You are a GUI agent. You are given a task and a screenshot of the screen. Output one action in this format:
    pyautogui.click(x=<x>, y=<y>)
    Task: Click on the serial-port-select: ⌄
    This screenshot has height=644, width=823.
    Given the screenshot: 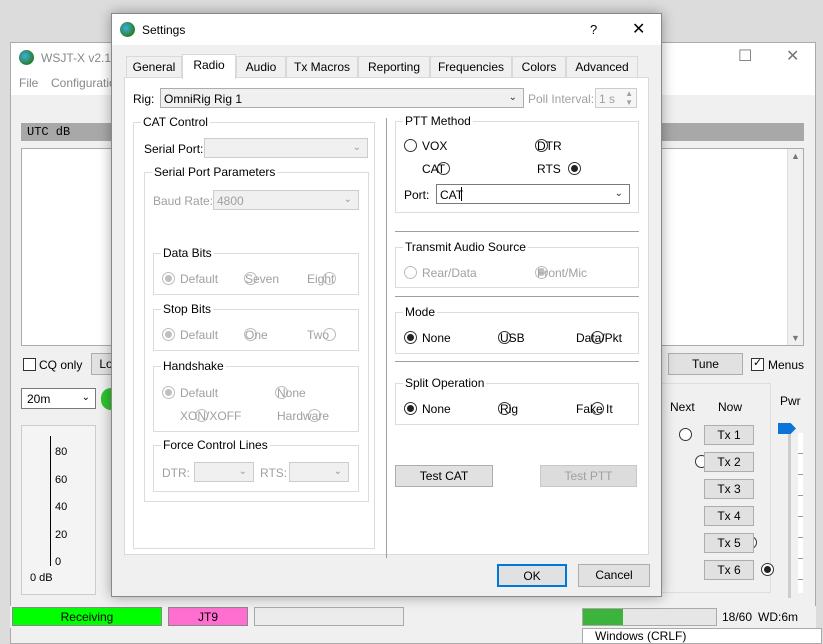 What is the action you would take?
    pyautogui.click(x=286, y=148)
    